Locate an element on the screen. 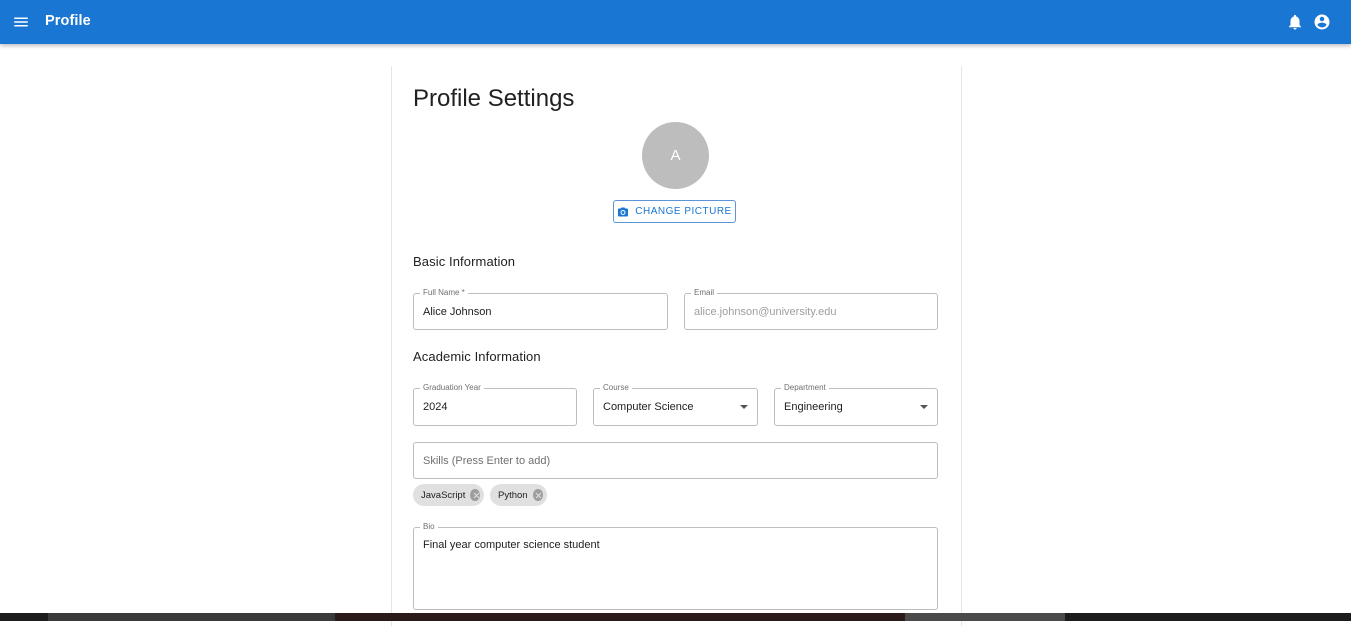  email-label: Email is located at coordinates (704, 293).